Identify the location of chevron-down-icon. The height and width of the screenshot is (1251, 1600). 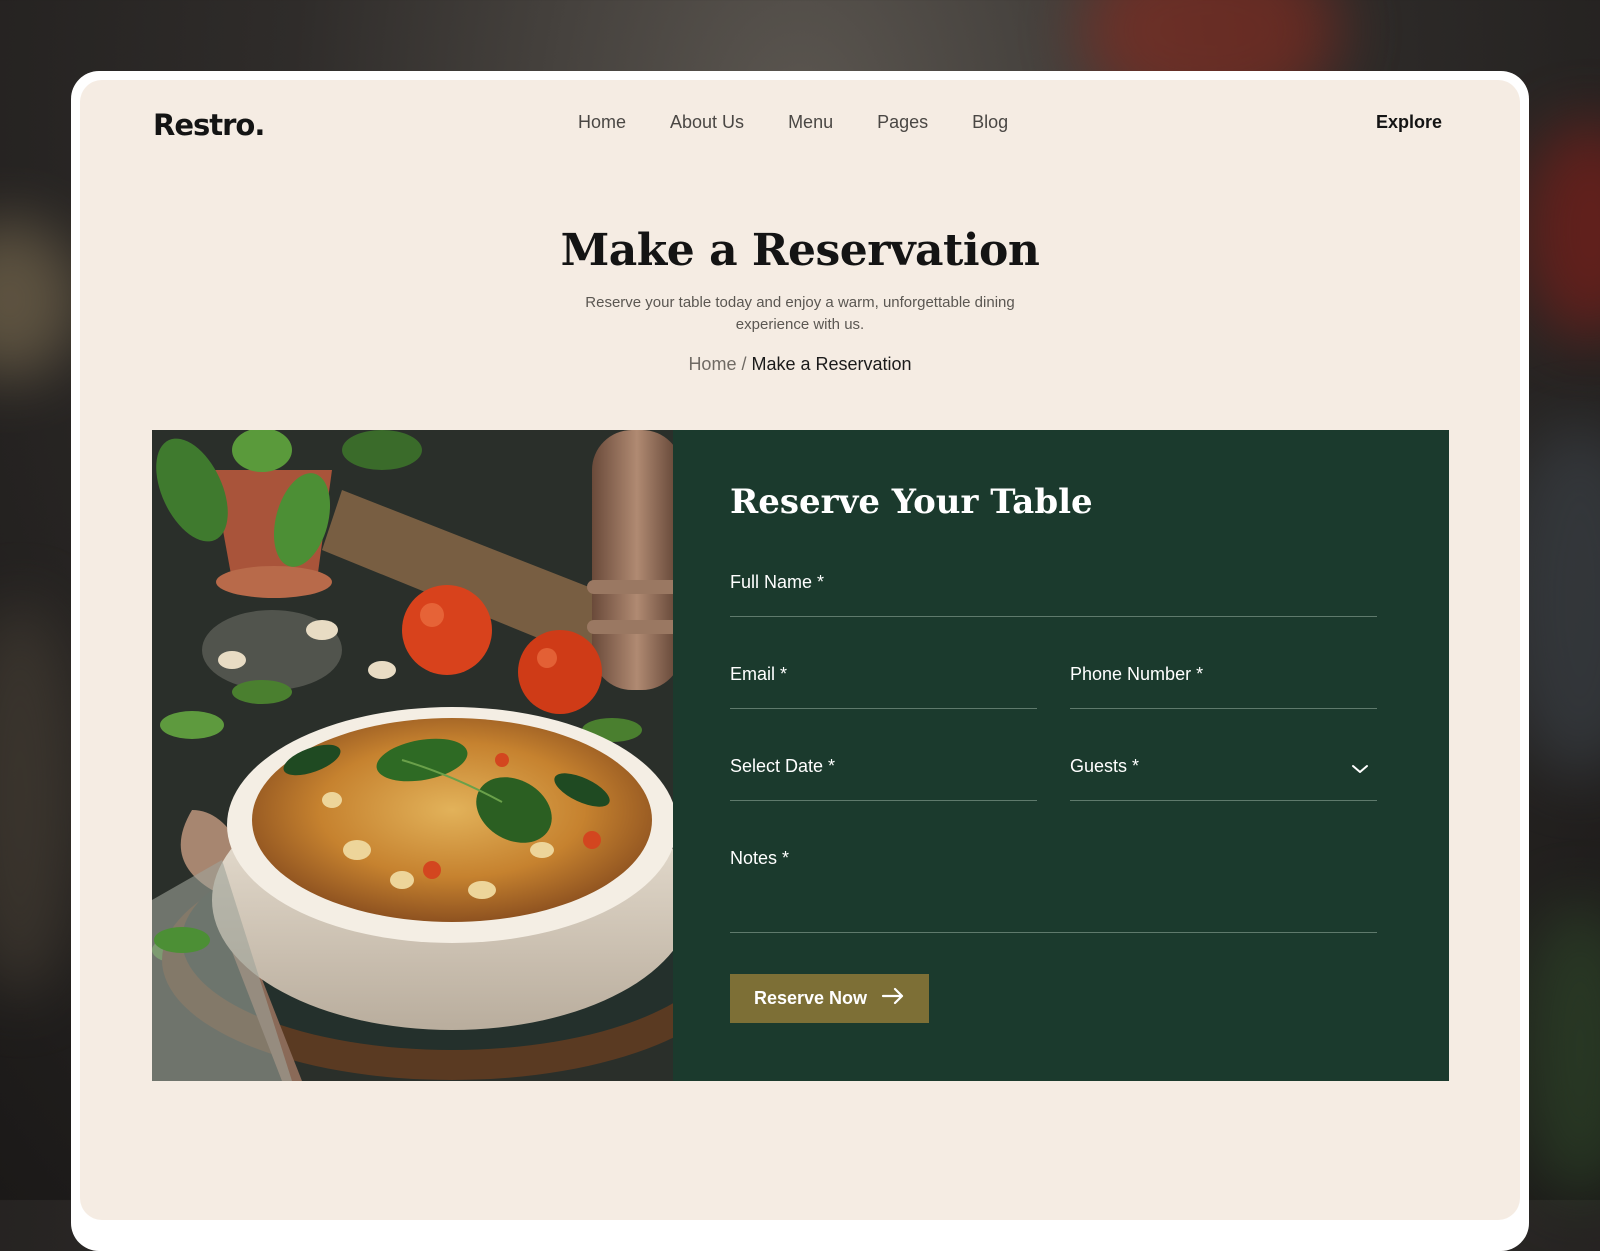
(1360, 771).